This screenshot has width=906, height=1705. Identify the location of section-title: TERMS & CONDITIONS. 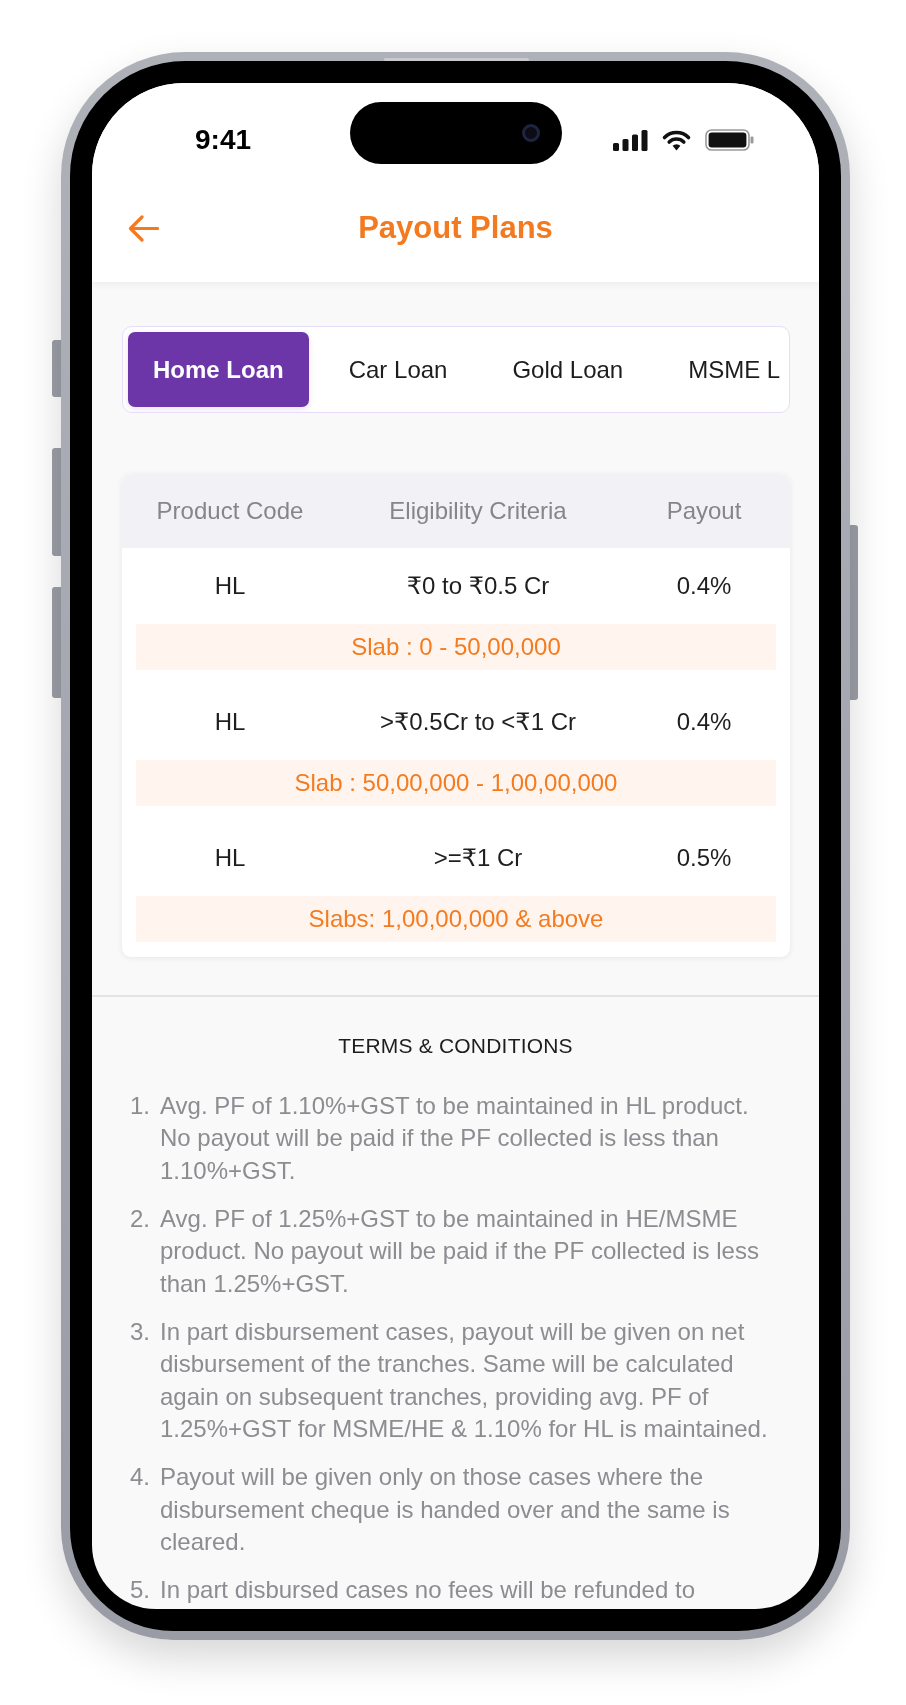
(455, 1045).